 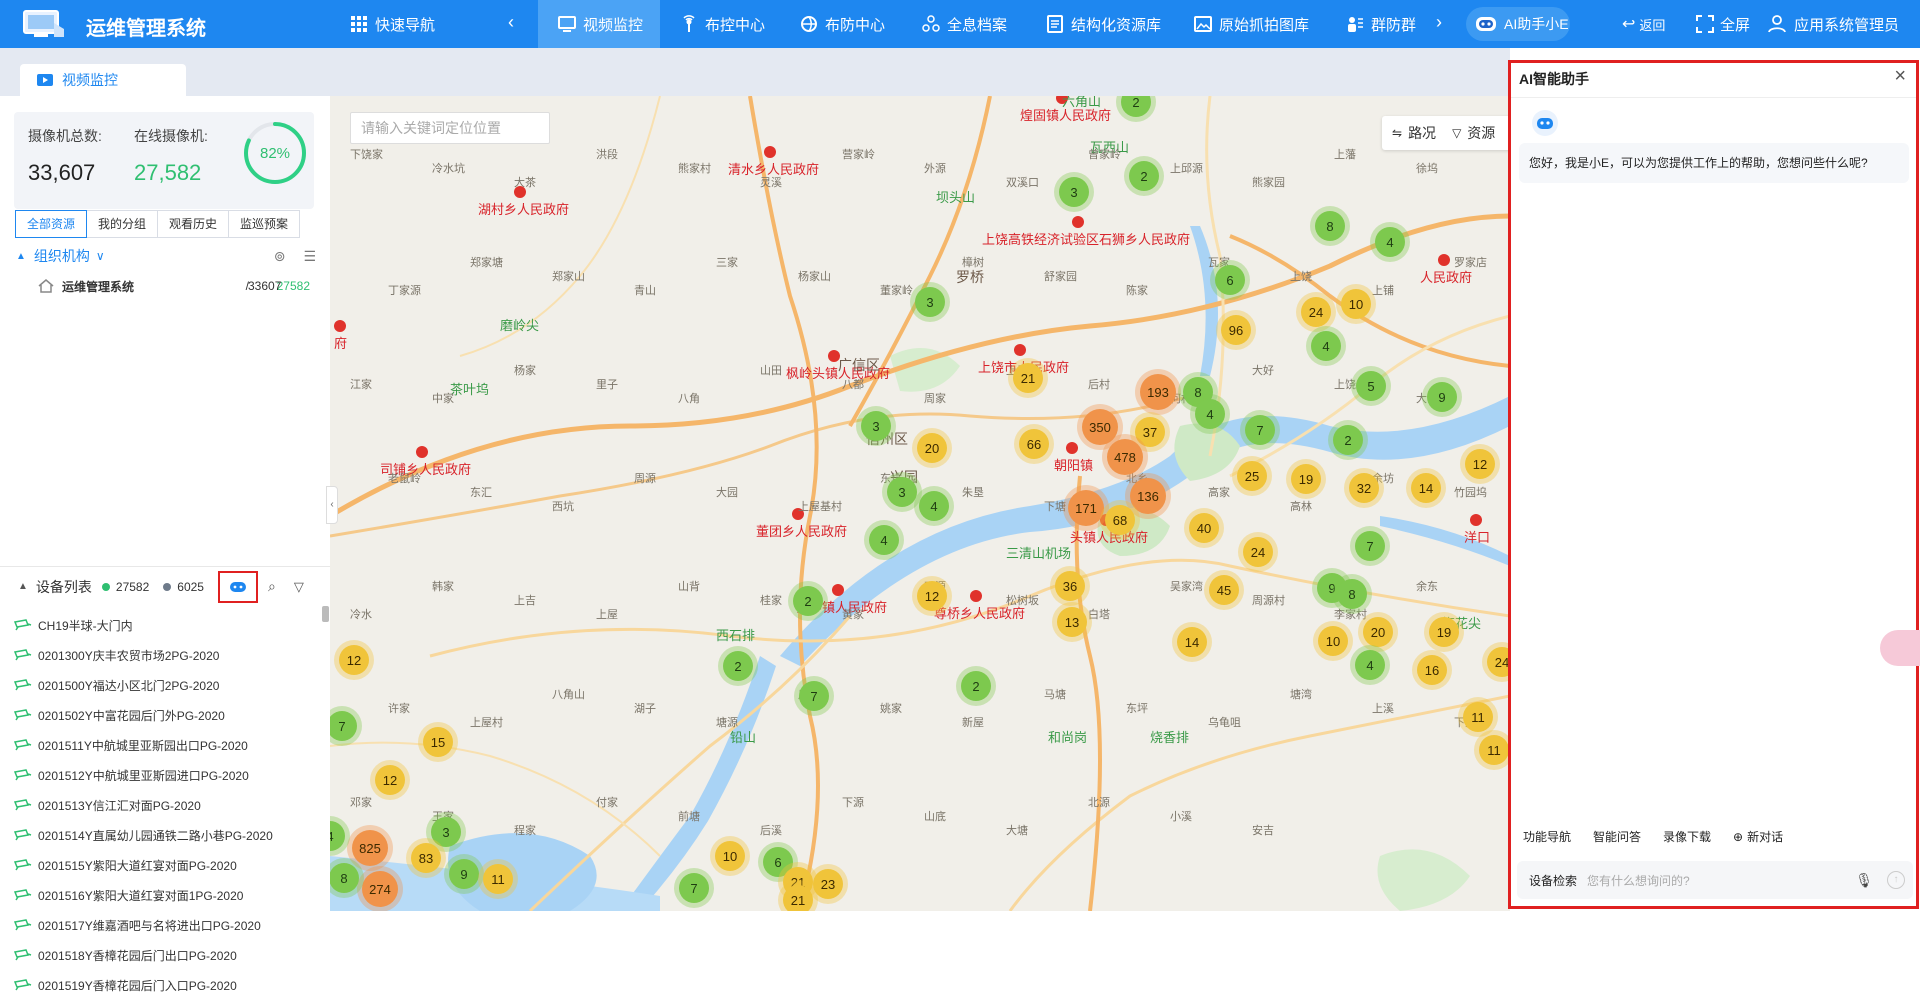 What do you see at coordinates (160, 925) in the screenshot?
I see `list-item: 0201517Y维嘉酒吧与名将进出口PG-2020` at bounding box center [160, 925].